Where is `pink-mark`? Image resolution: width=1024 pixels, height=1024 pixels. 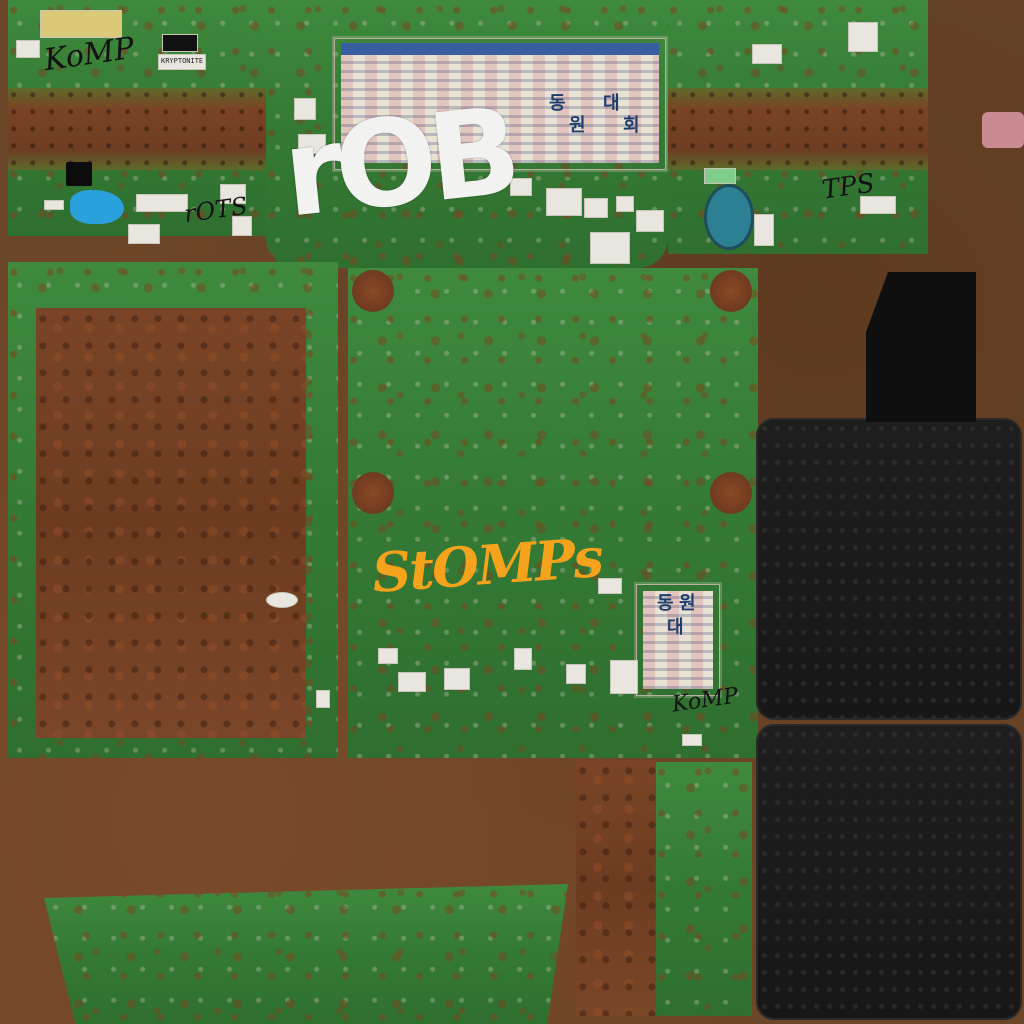 pink-mark is located at coordinates (1003, 130).